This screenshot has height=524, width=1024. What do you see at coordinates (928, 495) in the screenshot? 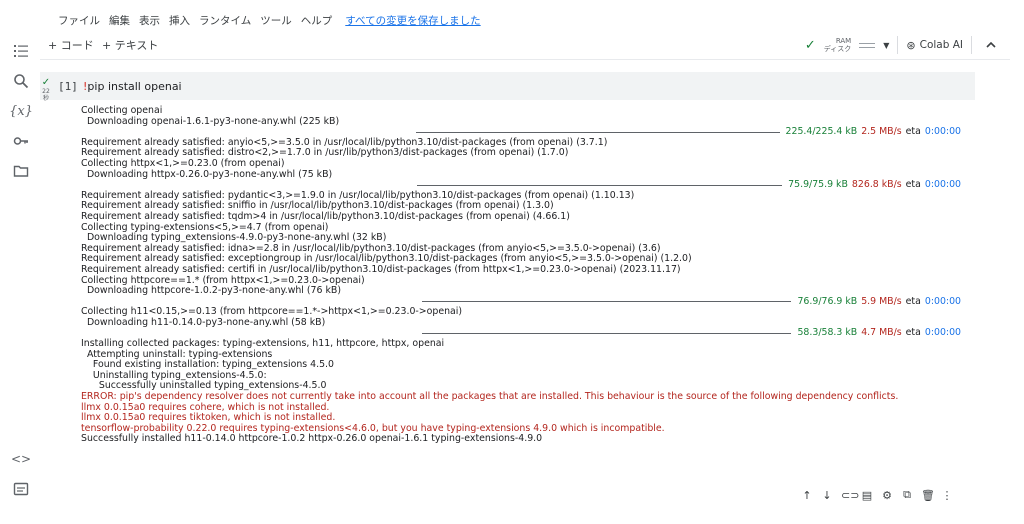
I see `delete-icon: 🗑` at bounding box center [928, 495].